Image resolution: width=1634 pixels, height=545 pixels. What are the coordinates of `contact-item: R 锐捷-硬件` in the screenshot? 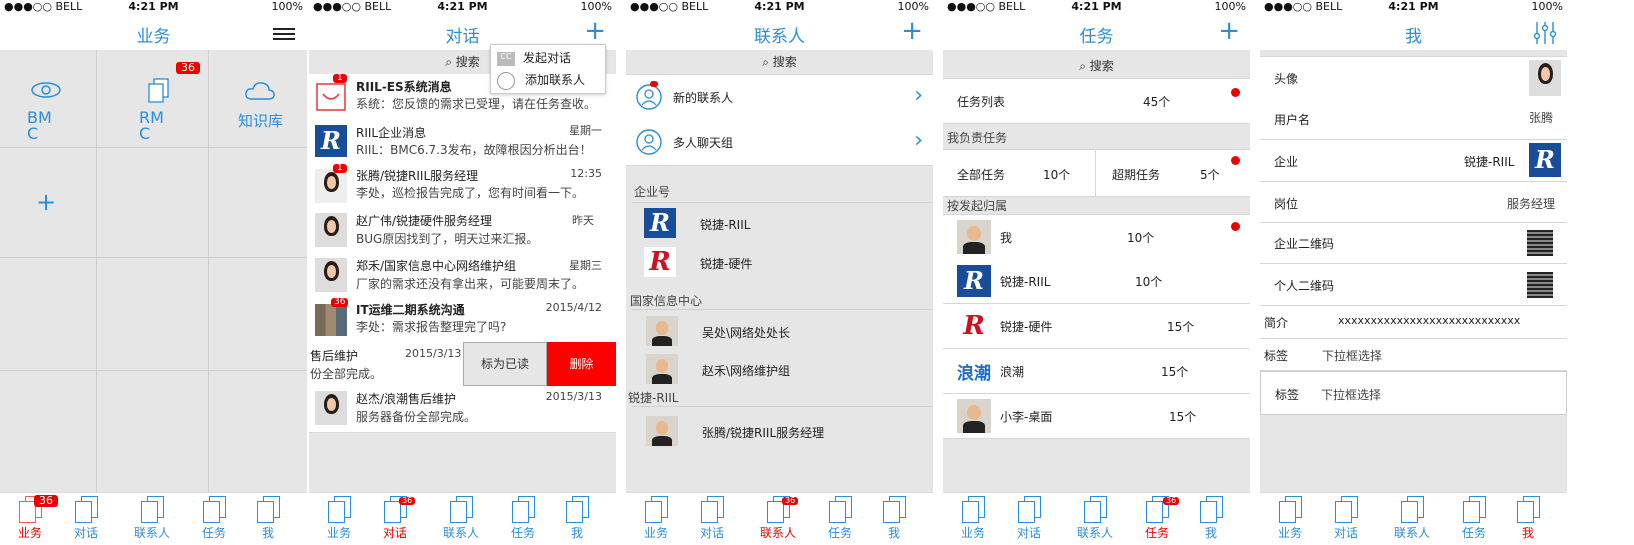 It's located at (779, 262).